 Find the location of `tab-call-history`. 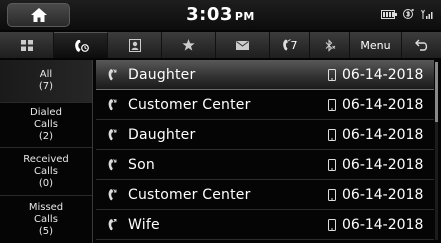

tab-call-history is located at coordinates (81, 45).